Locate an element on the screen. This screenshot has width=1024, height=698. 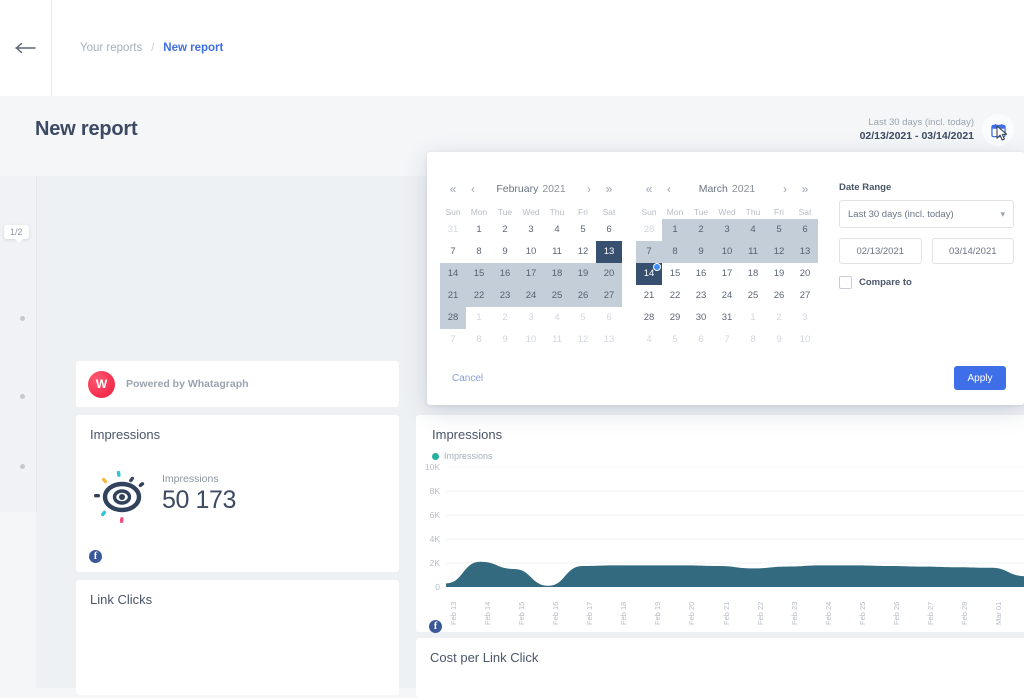
calendar-day: 23 is located at coordinates (505, 296).